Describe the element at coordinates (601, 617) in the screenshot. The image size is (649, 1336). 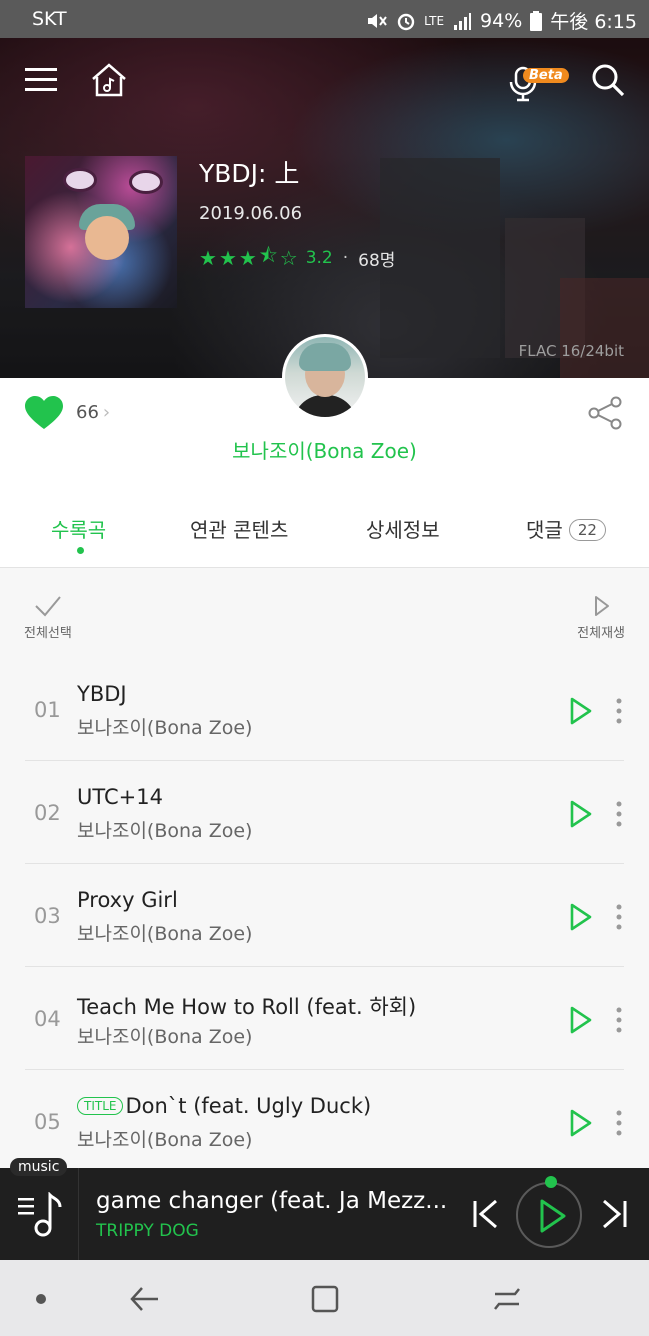
I see `play-all-button: 전체재생` at that location.